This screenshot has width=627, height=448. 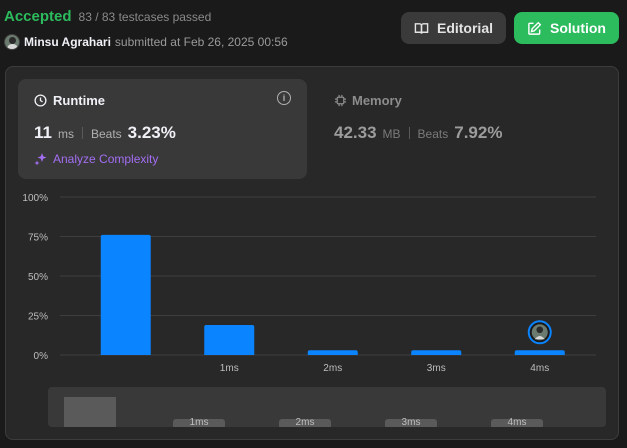 I want to click on overview-chart-svg: 1ms 2ms 3ms 4ms, so click(x=303, y=412).